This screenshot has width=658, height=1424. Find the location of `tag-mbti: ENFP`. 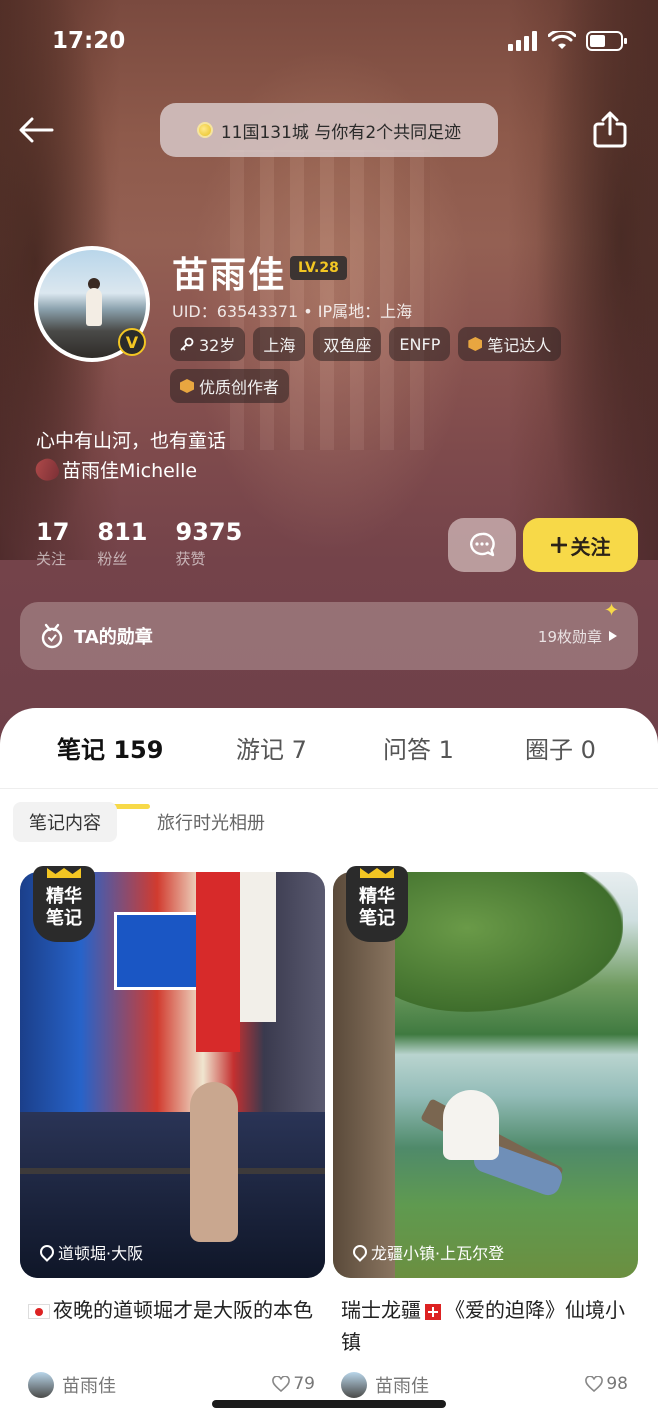

tag-mbti: ENFP is located at coordinates (420, 344).